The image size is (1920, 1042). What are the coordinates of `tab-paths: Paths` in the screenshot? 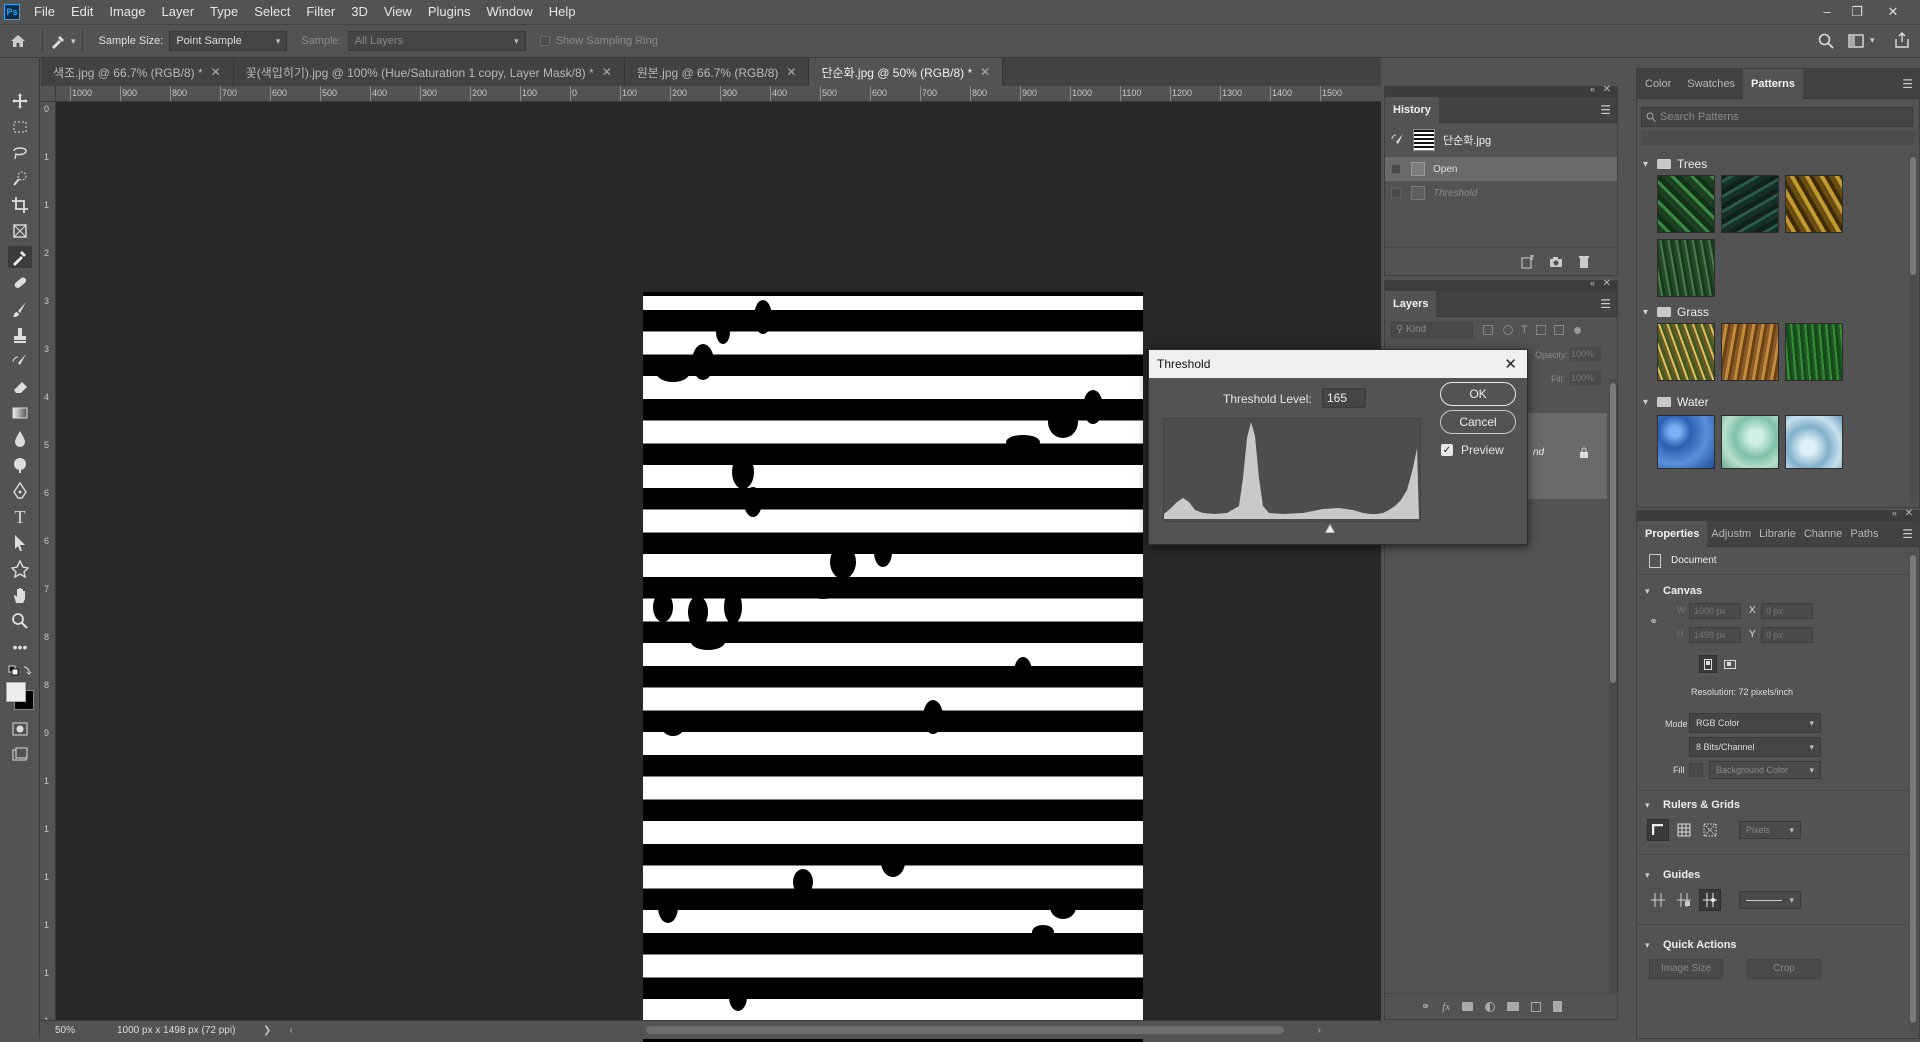 It's located at (1864, 534).